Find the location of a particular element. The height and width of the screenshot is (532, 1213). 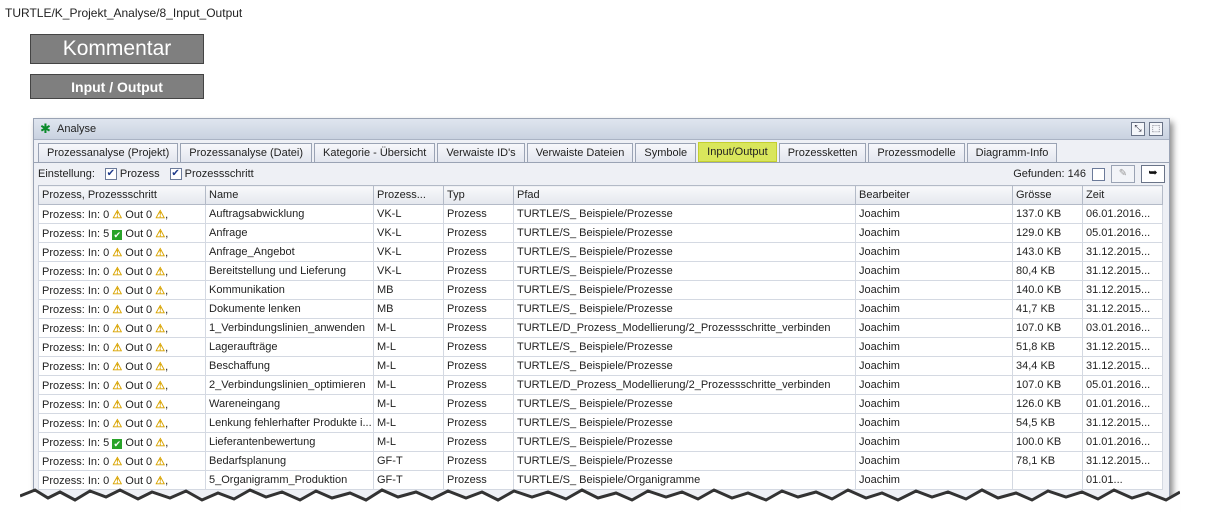

tab-kategorie-bersicht: Kategorie - Übersicht is located at coordinates (375, 152).